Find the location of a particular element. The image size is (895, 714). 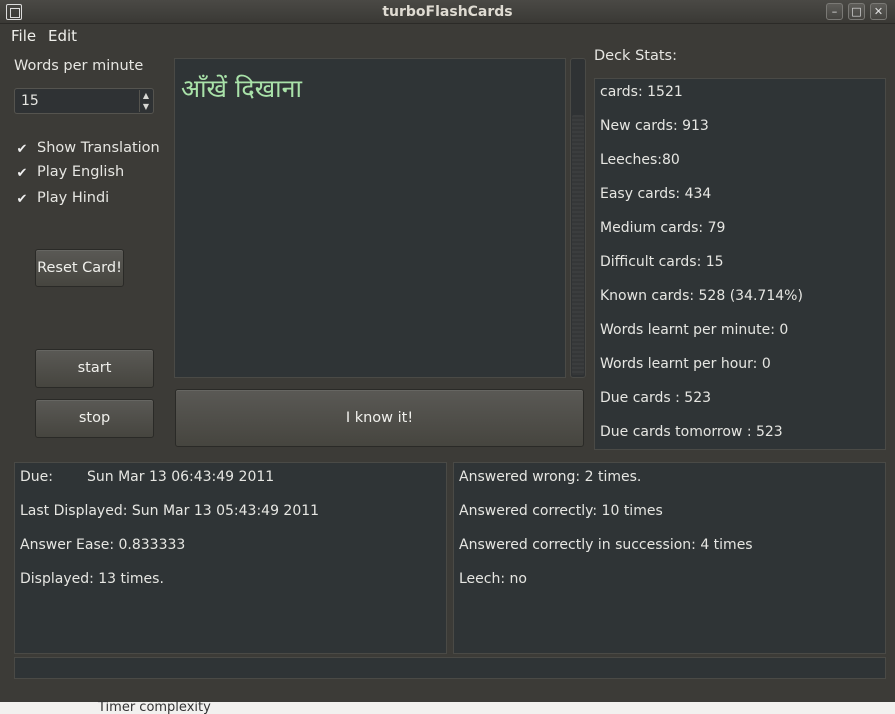

menu-bar: File Edit is located at coordinates (447, 36).